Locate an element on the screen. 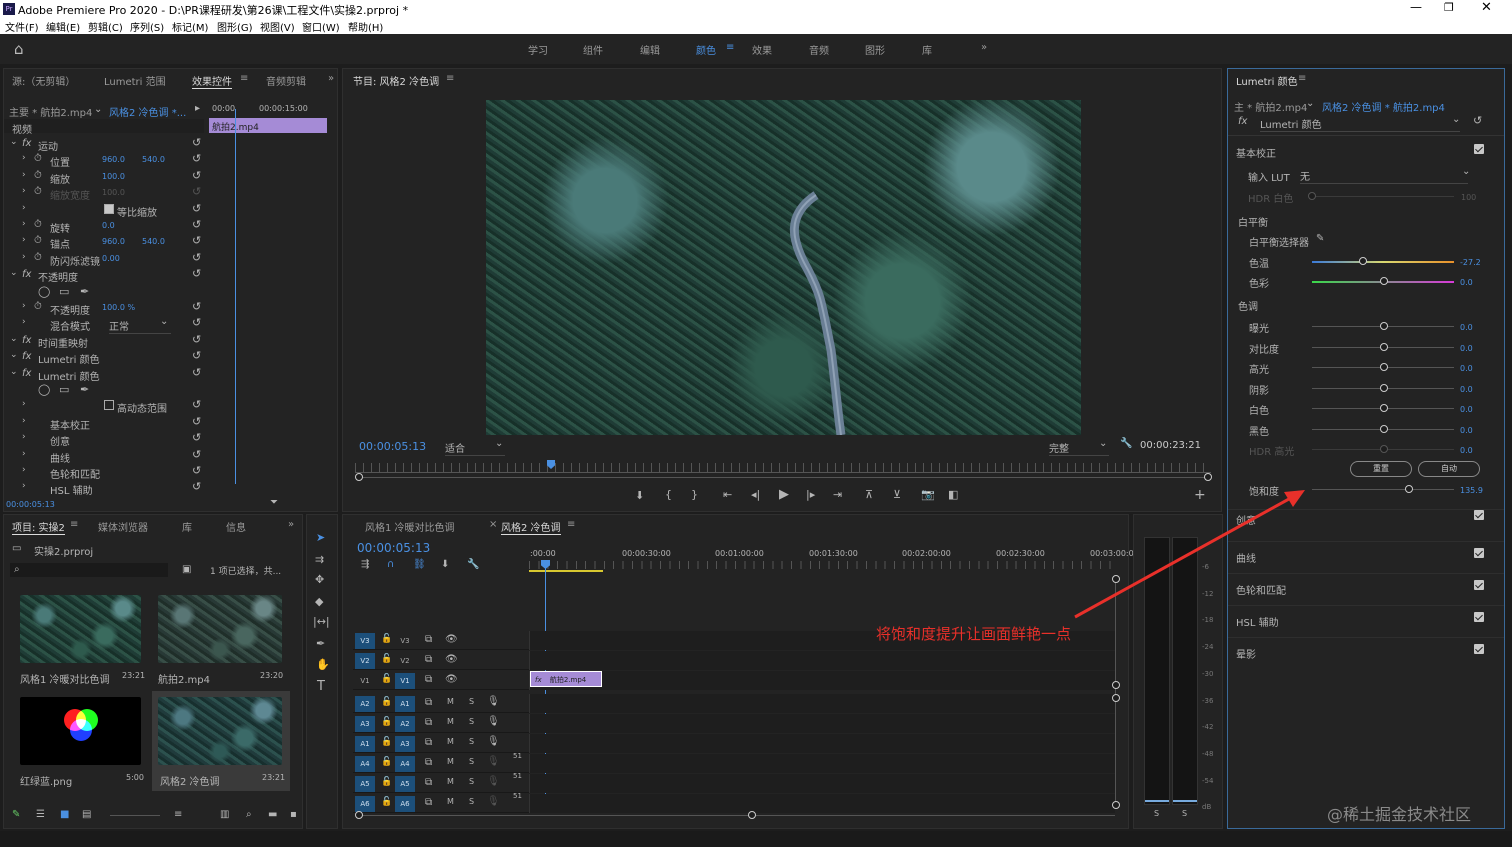 The height and width of the screenshot is (847, 1512). fx-chevron-icon: ⌄ is located at coordinates (1456, 119).